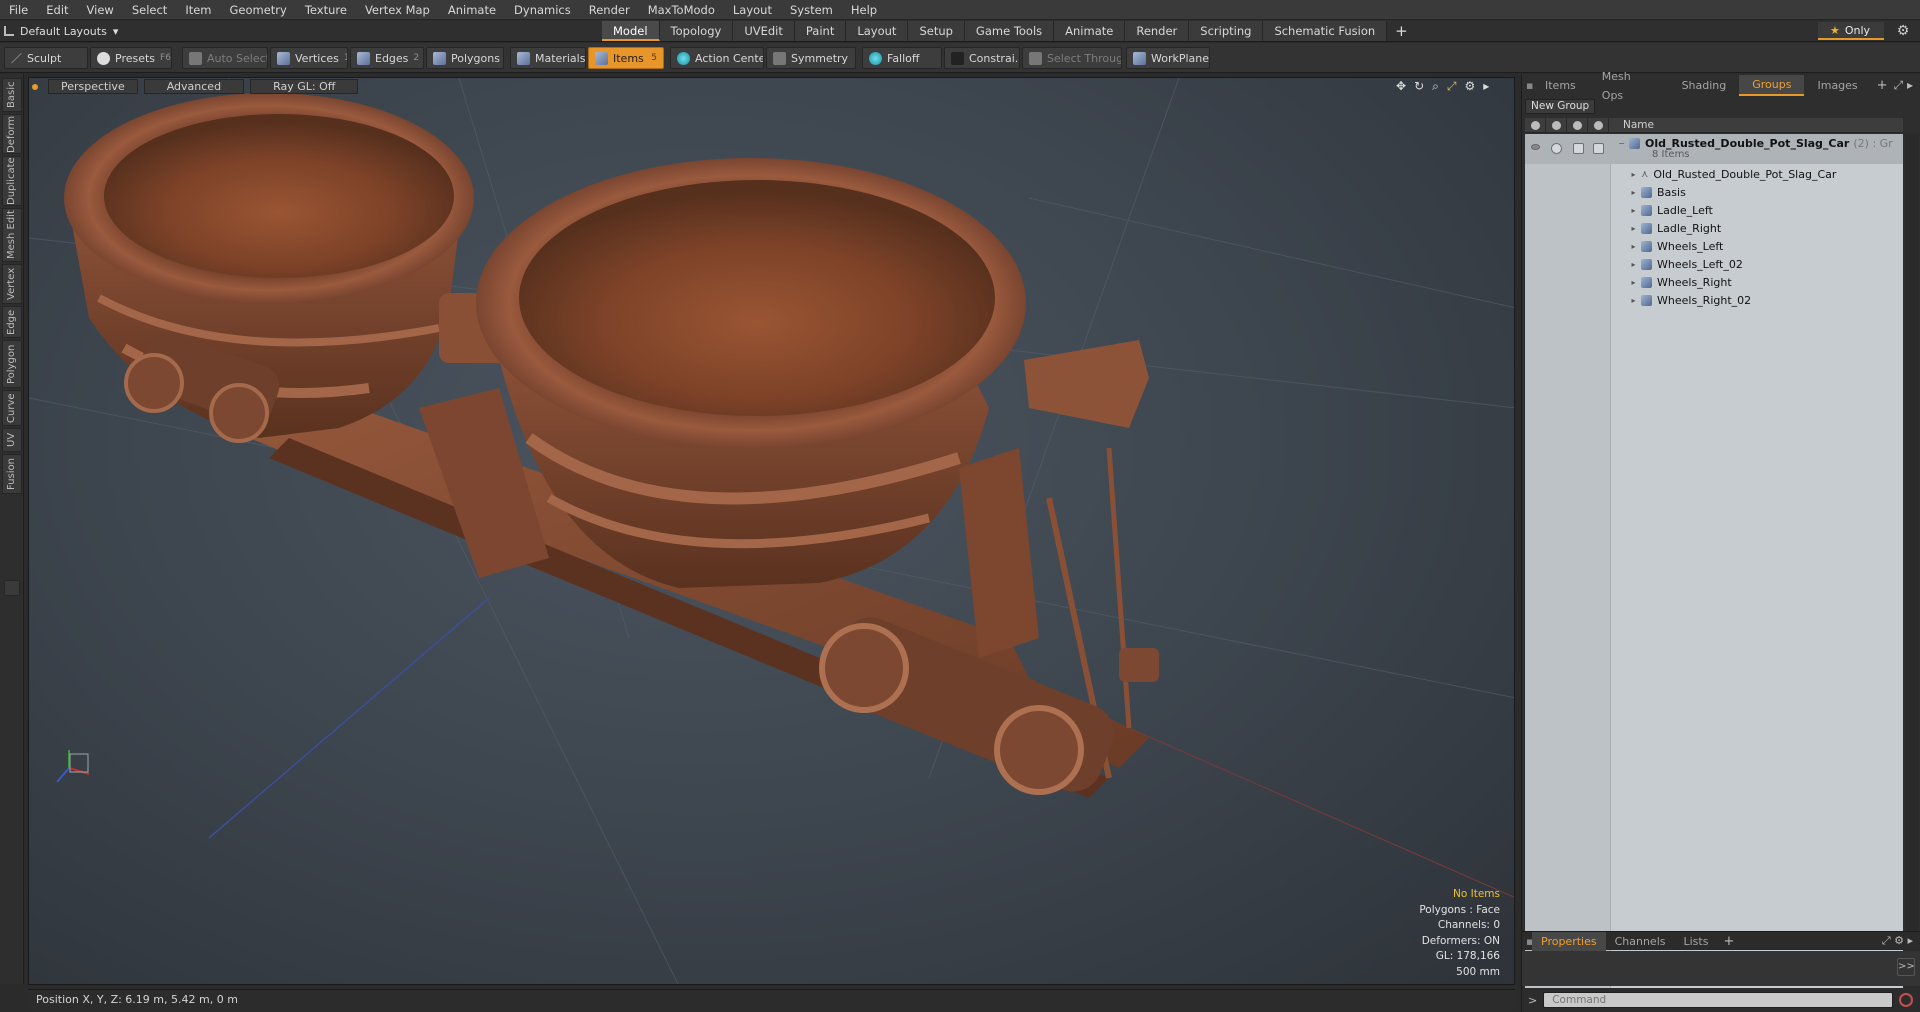 The width and height of the screenshot is (1920, 1012). I want to click on menu-render: Render, so click(609, 10).